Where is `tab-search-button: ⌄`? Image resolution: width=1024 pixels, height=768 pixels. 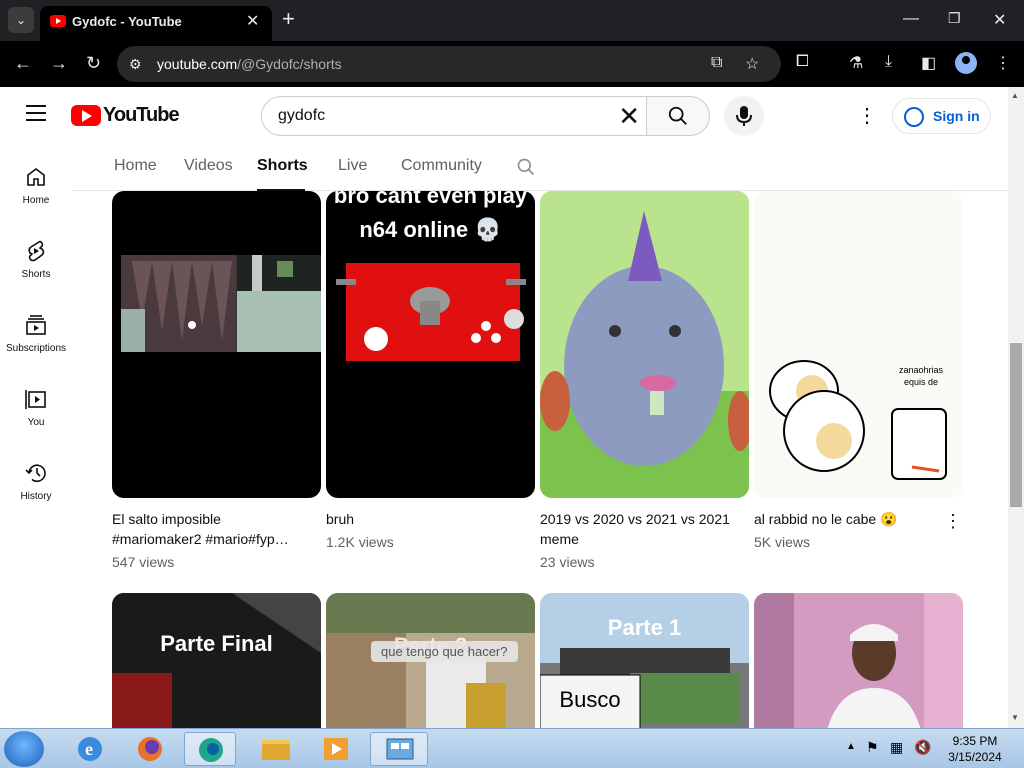 tab-search-button: ⌄ is located at coordinates (21, 20).